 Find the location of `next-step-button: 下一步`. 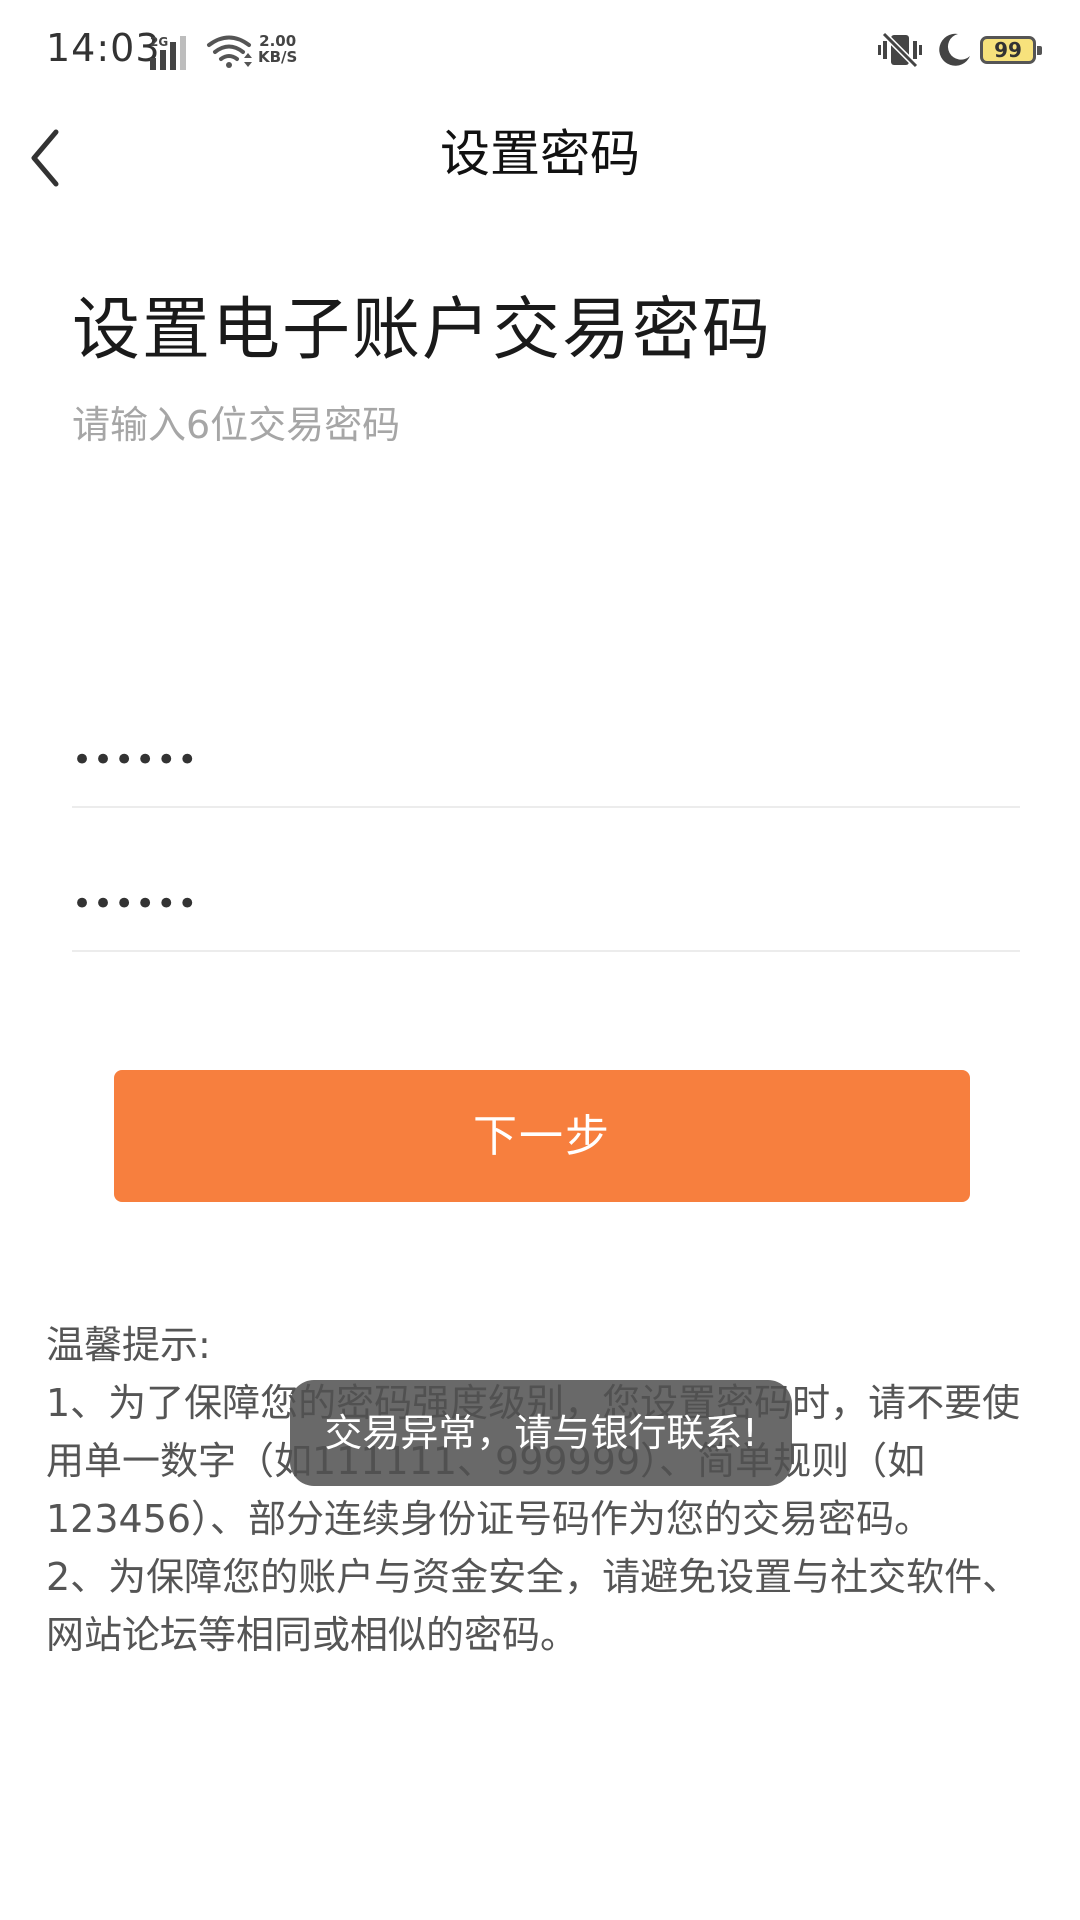

next-step-button: 下一步 is located at coordinates (542, 1136).